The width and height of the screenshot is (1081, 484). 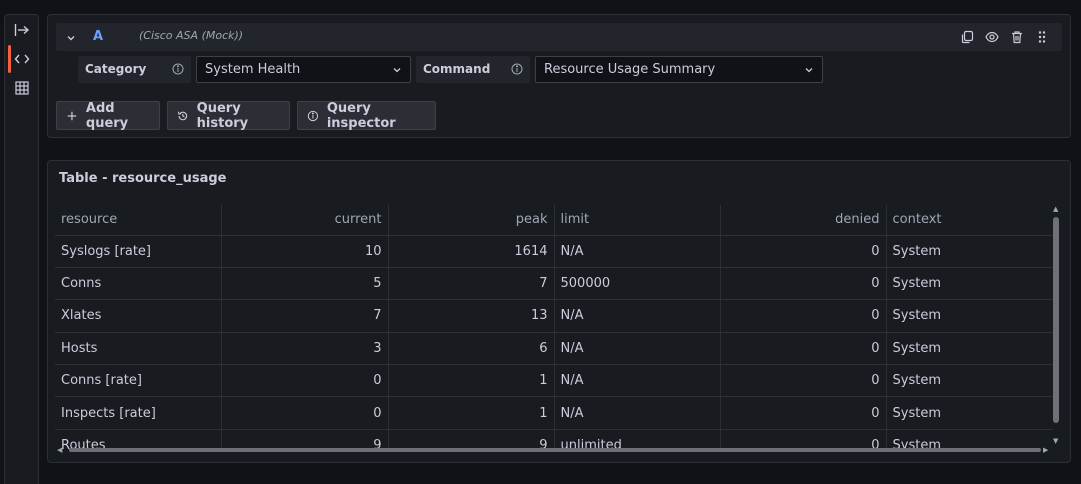 I want to click on cell-resource: Inspects [rate], so click(x=138, y=413).